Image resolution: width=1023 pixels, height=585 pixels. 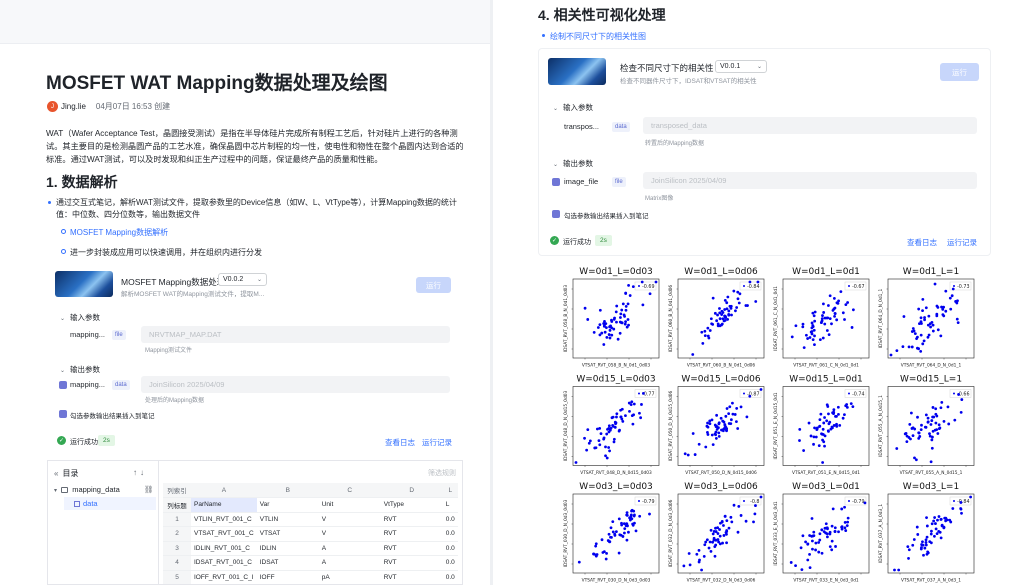 What do you see at coordinates (287, 534) in the screenshot?
I see `table-cell: VTSAT` at bounding box center [287, 534].